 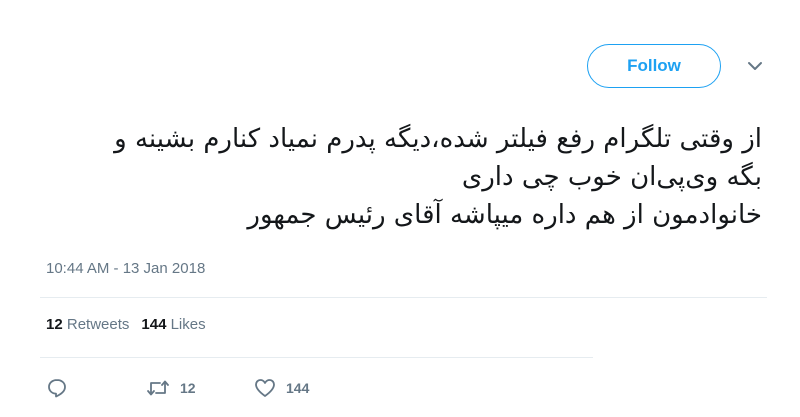 What do you see at coordinates (654, 66) in the screenshot?
I see `follow-button: Follow` at bounding box center [654, 66].